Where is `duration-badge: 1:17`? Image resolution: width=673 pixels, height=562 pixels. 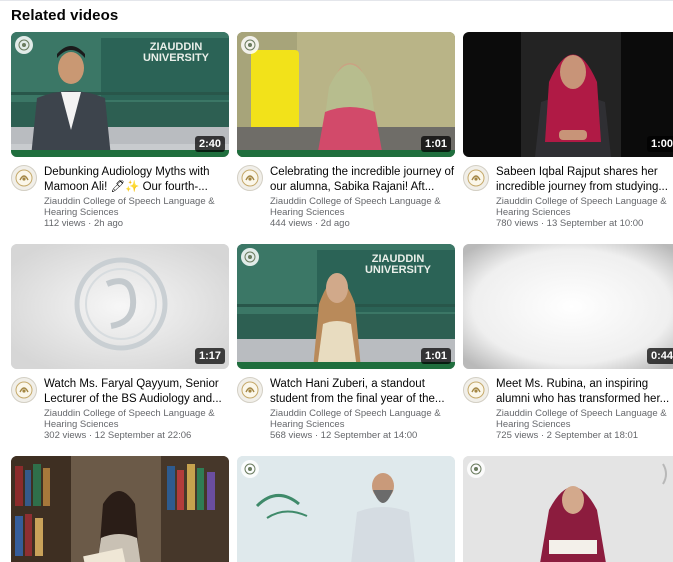
duration-badge: 1:17 is located at coordinates (209, 356).